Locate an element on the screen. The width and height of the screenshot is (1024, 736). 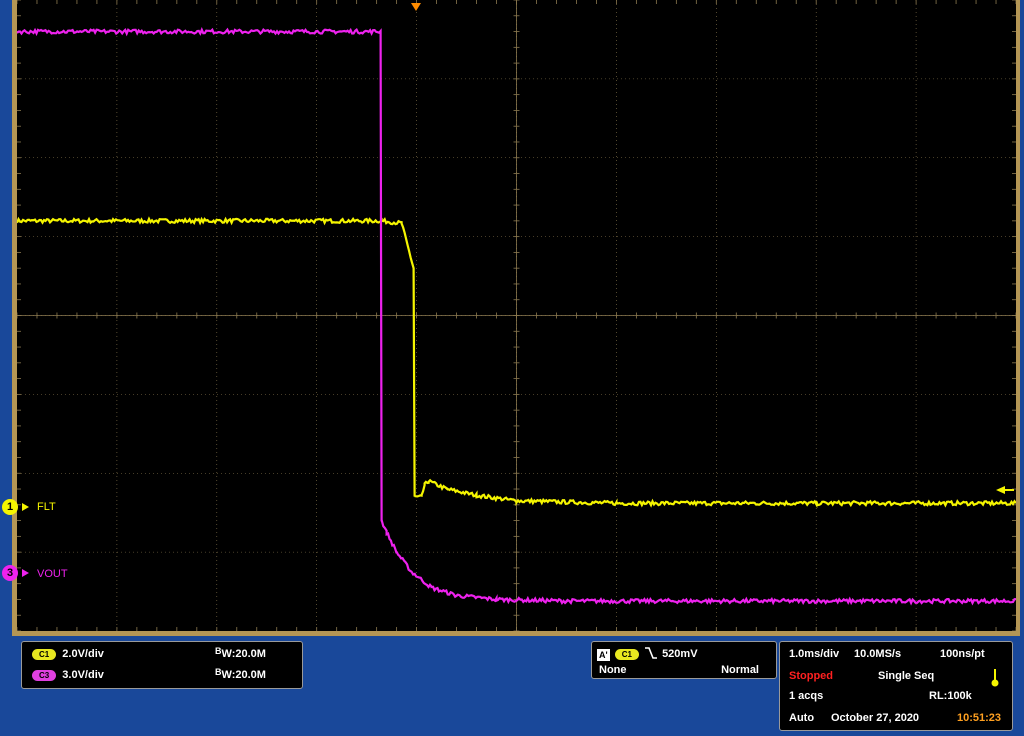
ch3-scale: 3.0V/div is located at coordinates (83, 675).